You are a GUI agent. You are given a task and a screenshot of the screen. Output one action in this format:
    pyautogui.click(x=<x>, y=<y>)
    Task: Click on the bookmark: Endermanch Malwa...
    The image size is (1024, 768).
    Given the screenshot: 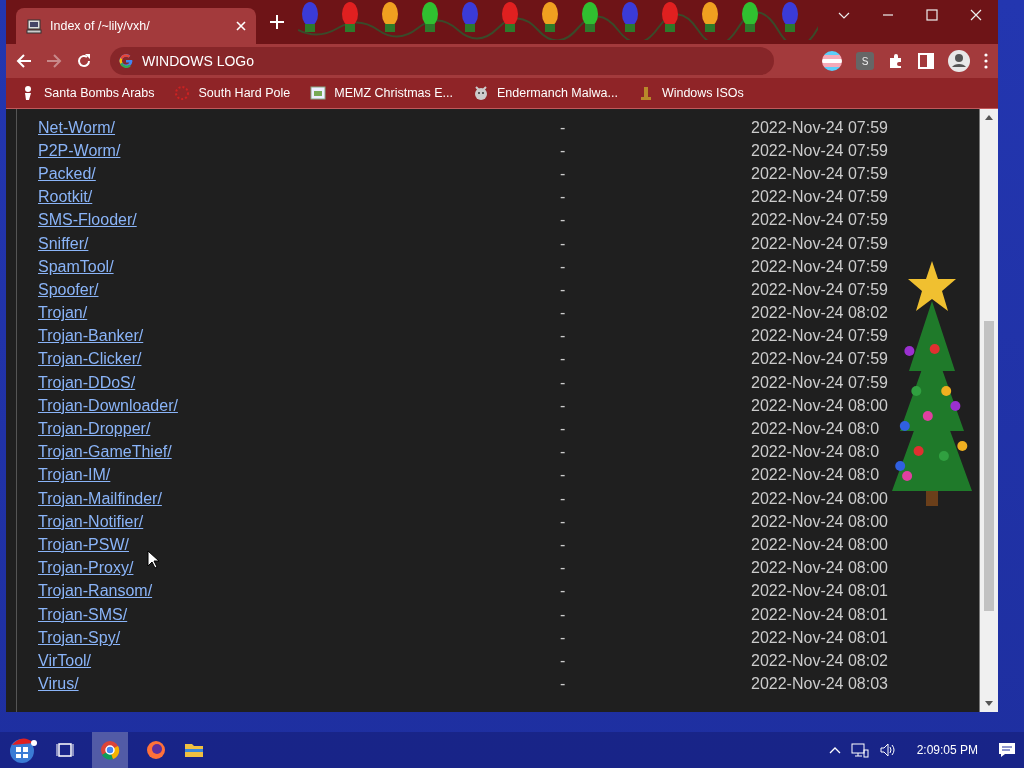 What is the action you would take?
    pyautogui.click(x=545, y=93)
    